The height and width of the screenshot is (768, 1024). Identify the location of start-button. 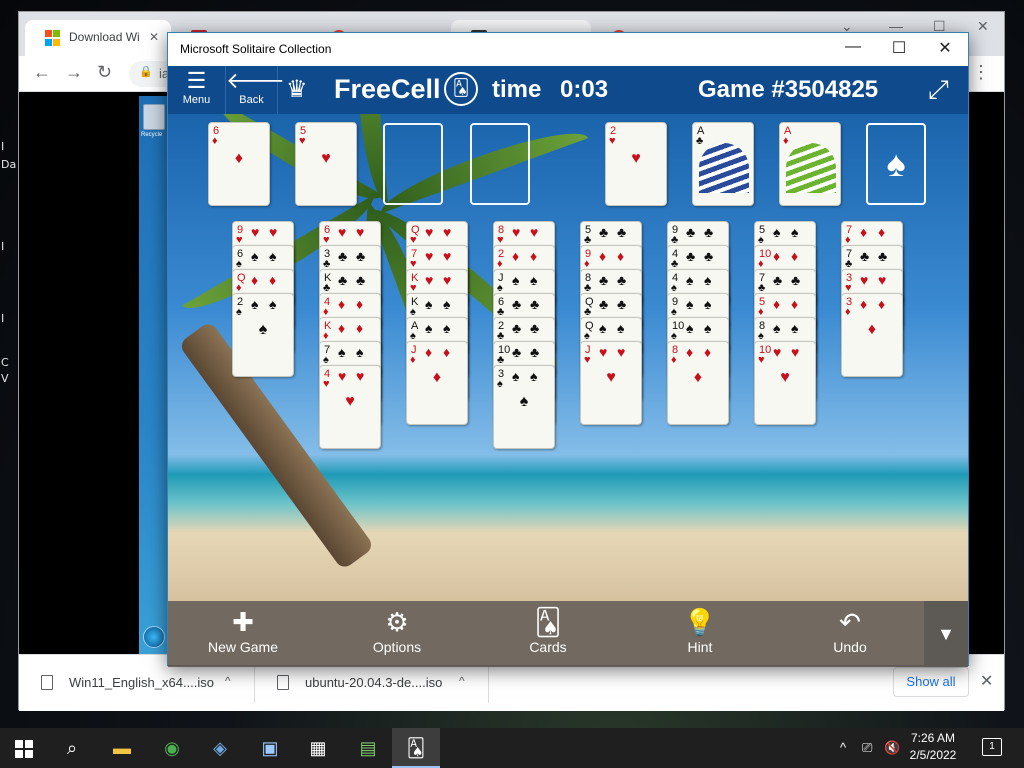
(24, 748).